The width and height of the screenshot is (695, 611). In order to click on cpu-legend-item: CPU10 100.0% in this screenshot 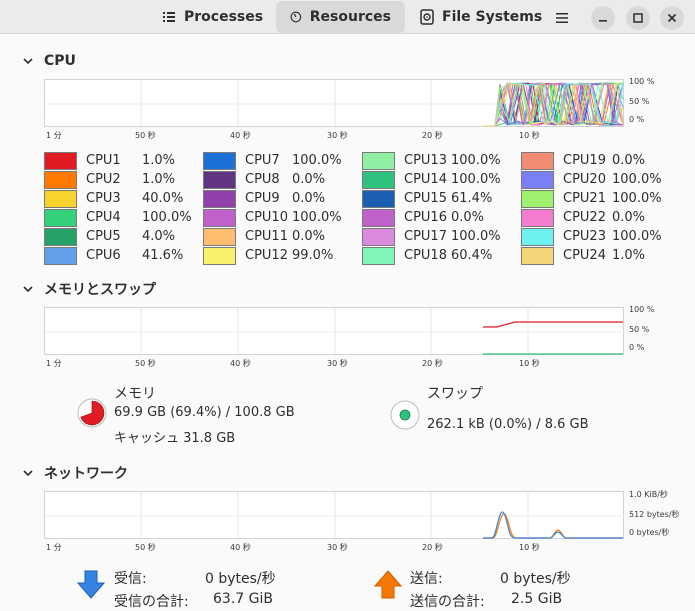, I will do `click(278, 218)`.